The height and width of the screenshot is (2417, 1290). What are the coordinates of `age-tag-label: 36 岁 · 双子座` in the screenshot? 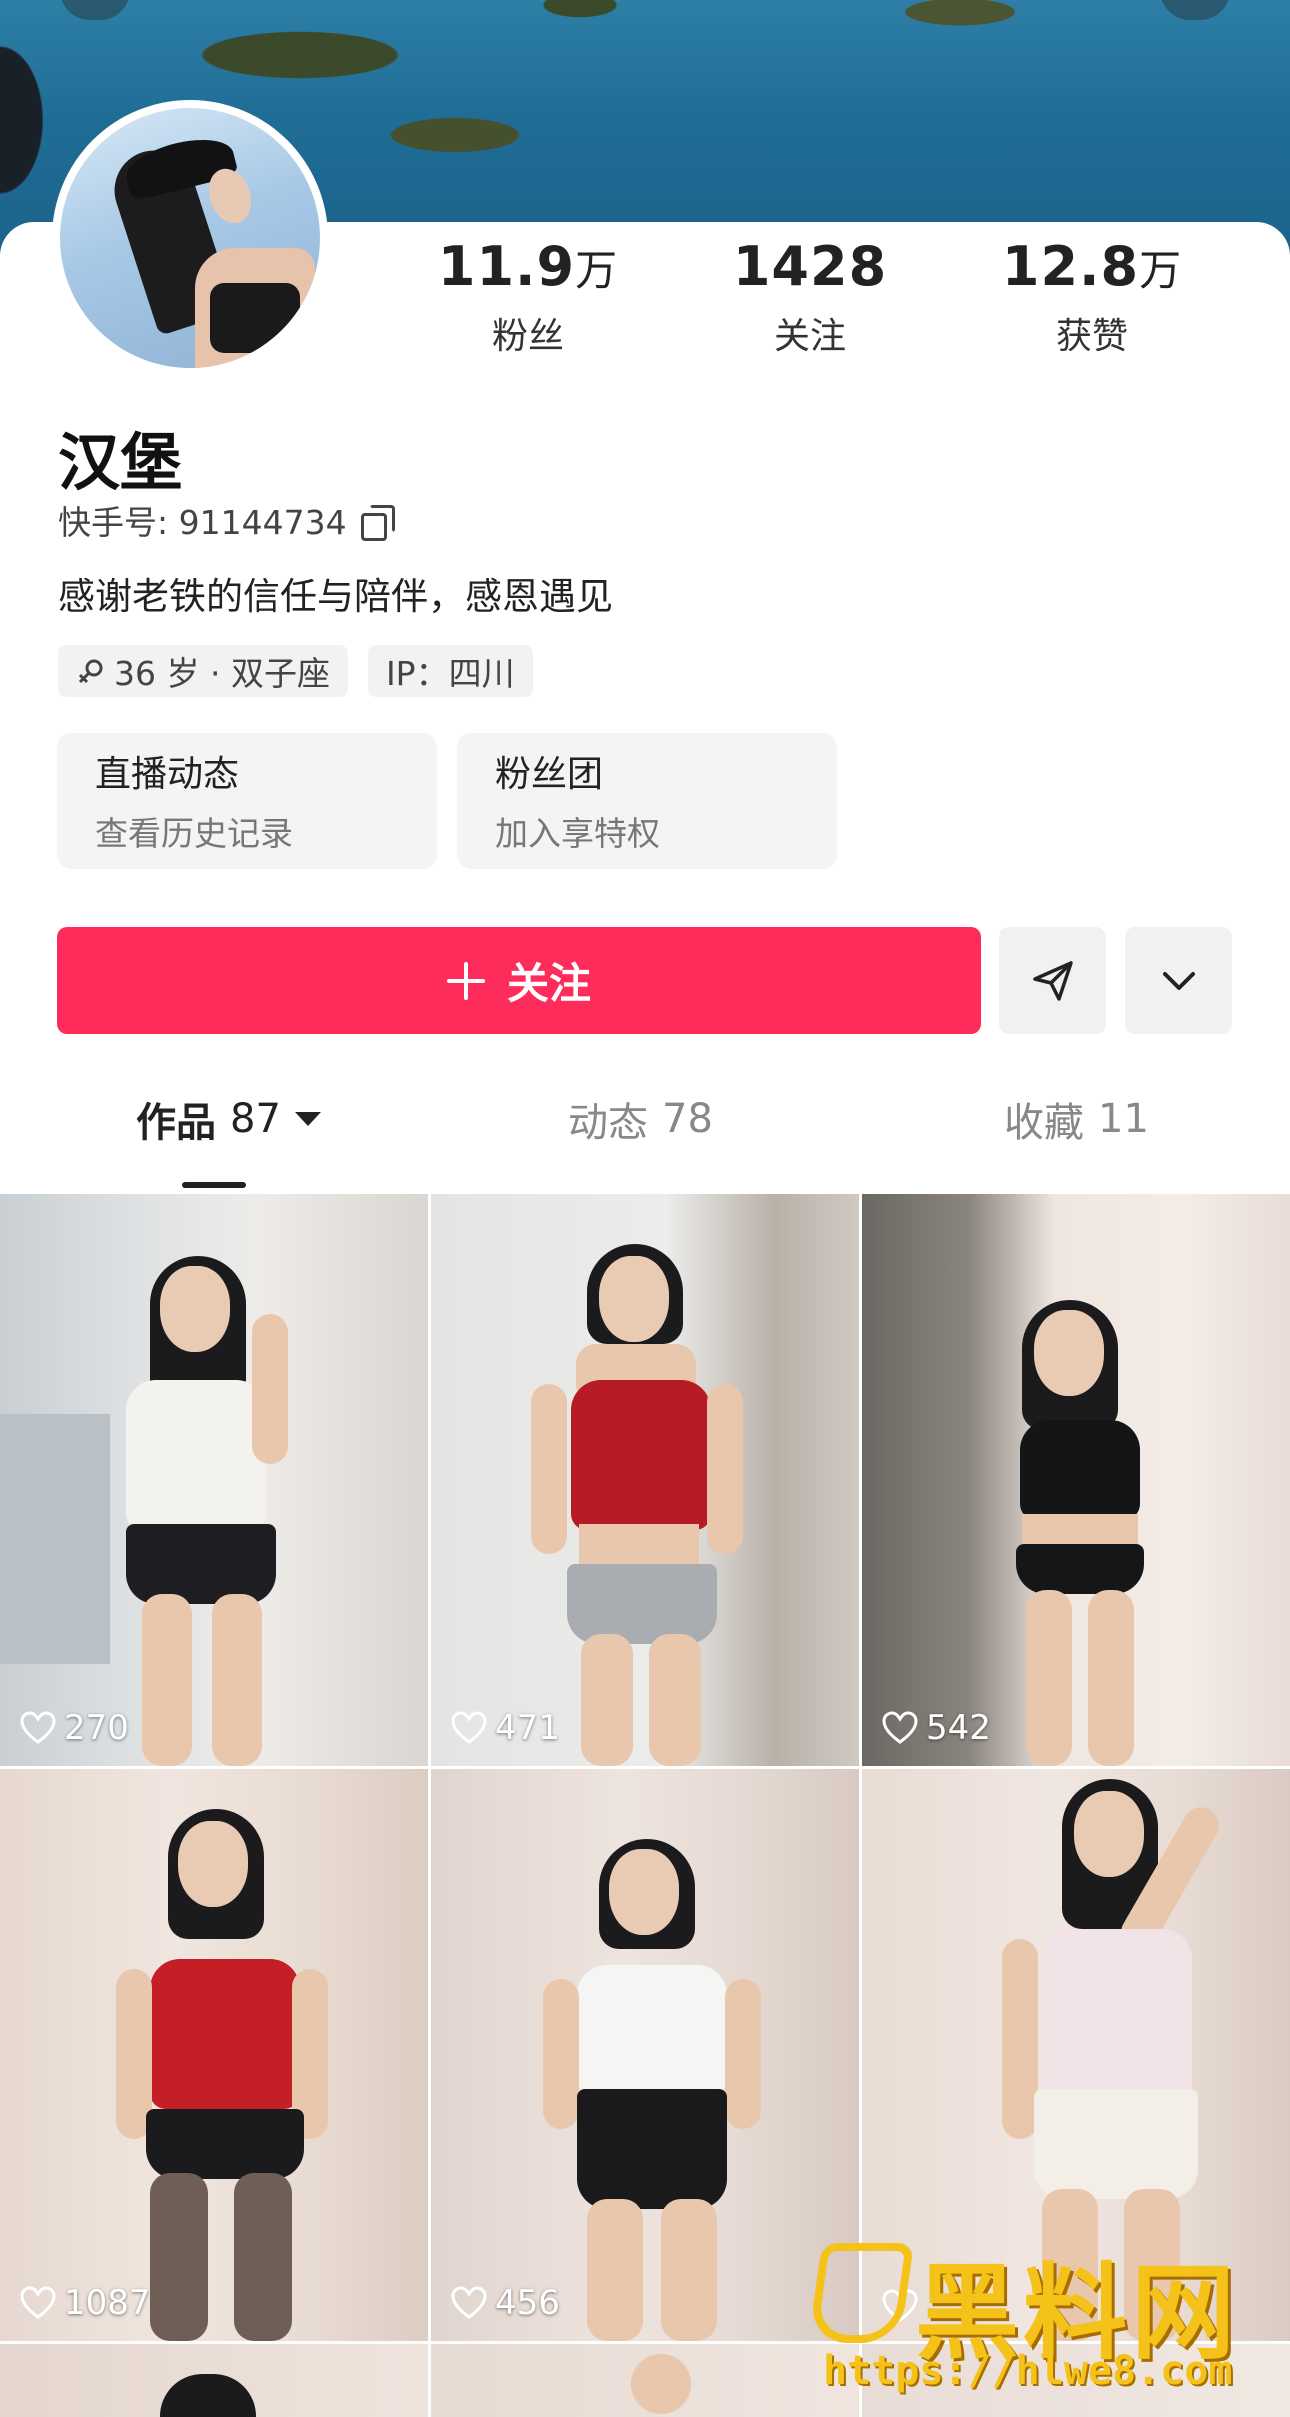 It's located at (222, 673).